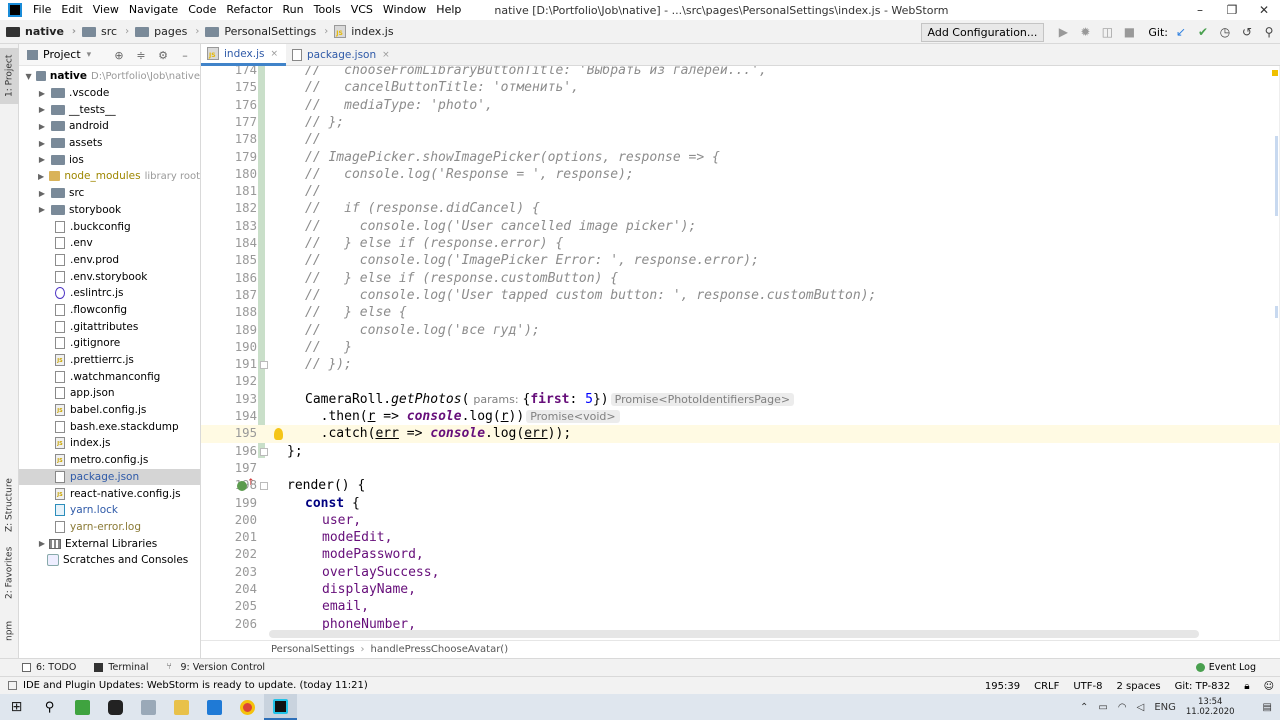 The width and height of the screenshot is (1280, 720). Describe the element at coordinates (109, 76) in the screenshot. I see `tree-root-native: ▼ native D:\Portfolio\Job\native` at that location.